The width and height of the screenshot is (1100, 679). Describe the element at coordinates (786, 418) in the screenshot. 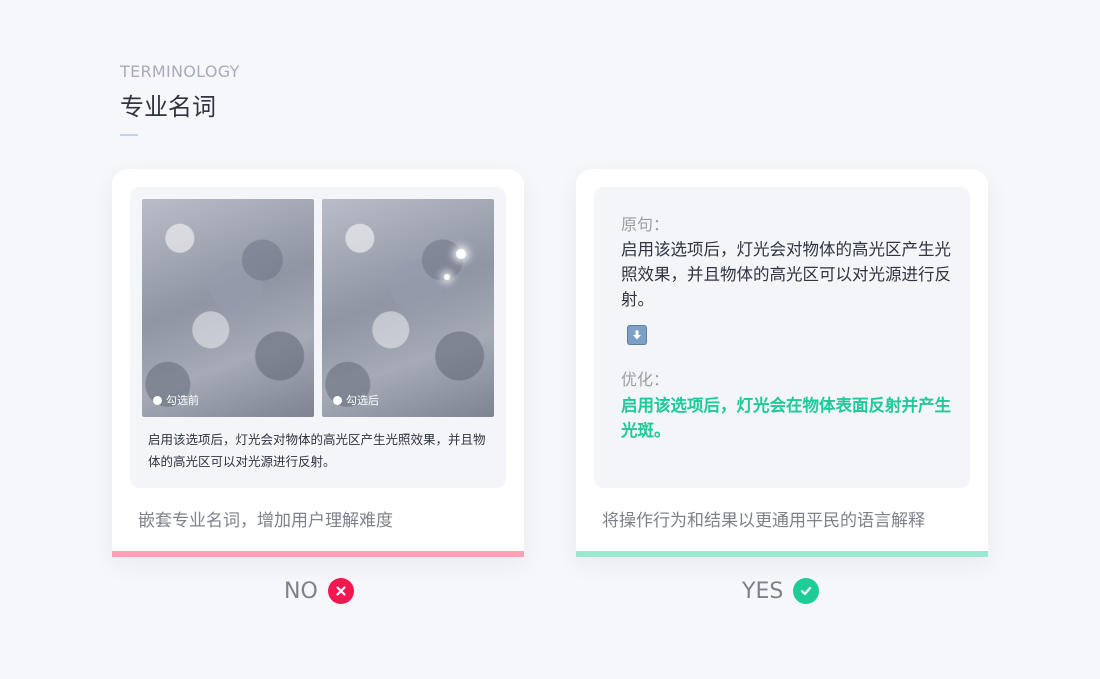

I see `optimized-text: 启用该选项后，灯光会在物体表面反射并产生光斑。` at that location.